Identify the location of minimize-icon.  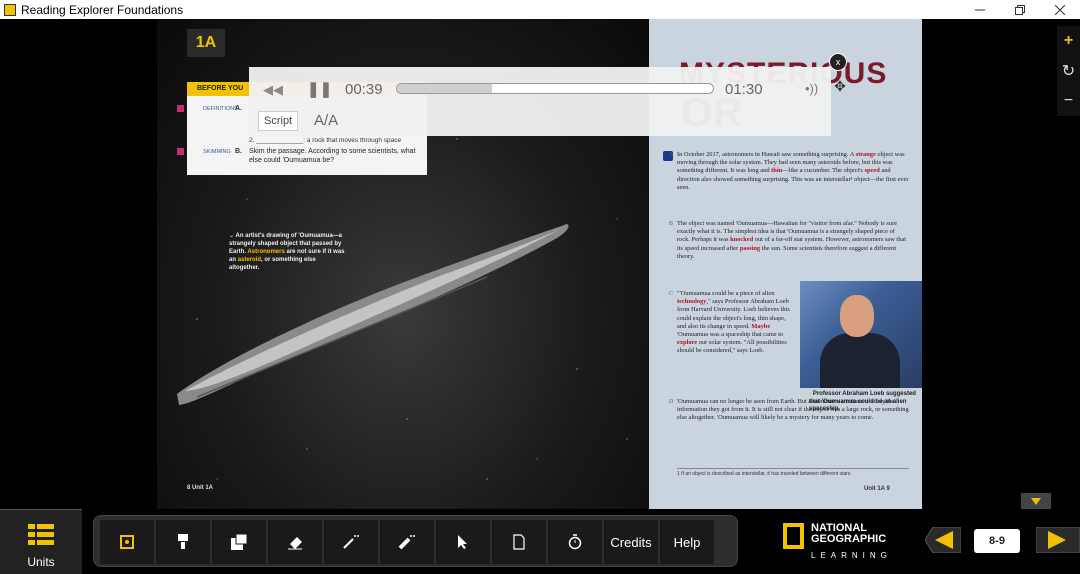
(980, 9).